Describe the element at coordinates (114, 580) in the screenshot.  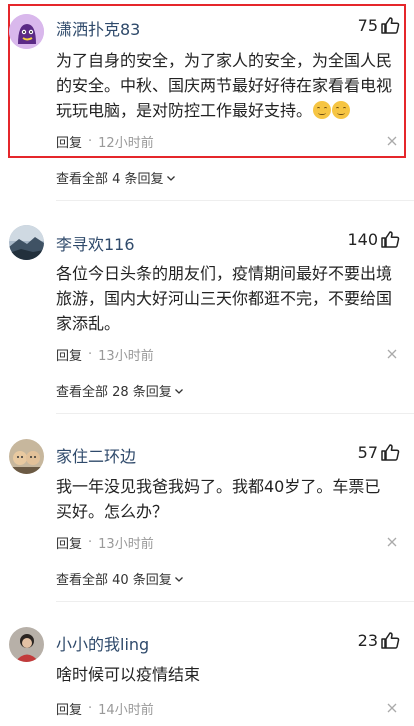
I see `view-all-label: 查看全部 40 条回复` at that location.